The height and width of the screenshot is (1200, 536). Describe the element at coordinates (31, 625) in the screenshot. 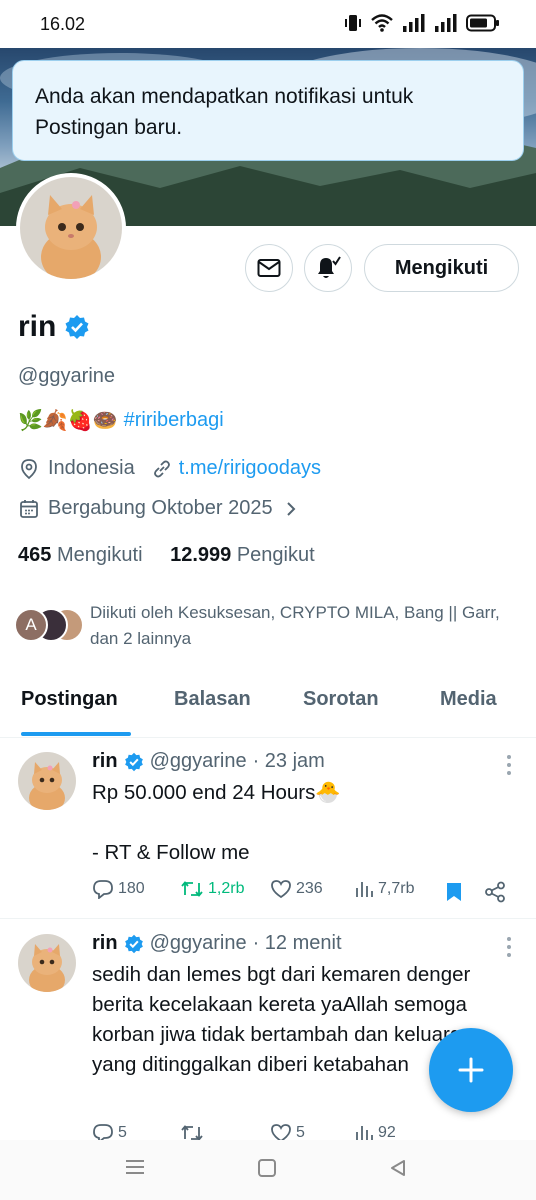

I see `follower-avatar-letter: A` at that location.